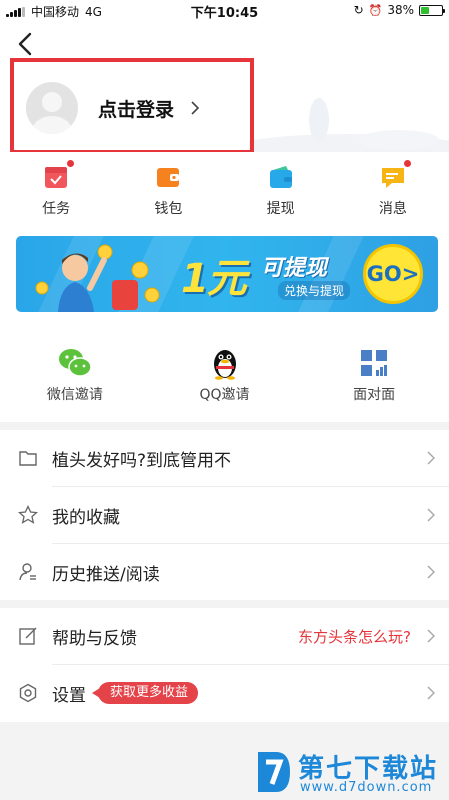 Image resolution: width=449 pixels, height=800 pixels. Describe the element at coordinates (168, 192) in the screenshot. I see `quick-item-wallet: 钱包` at that location.